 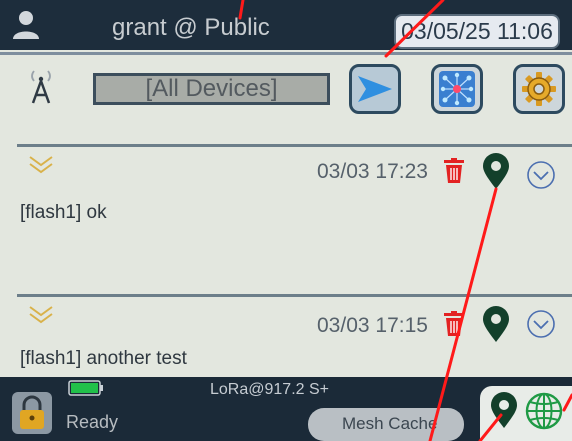 I want to click on datetime-display: 03/05/25 11:06, so click(x=477, y=31).